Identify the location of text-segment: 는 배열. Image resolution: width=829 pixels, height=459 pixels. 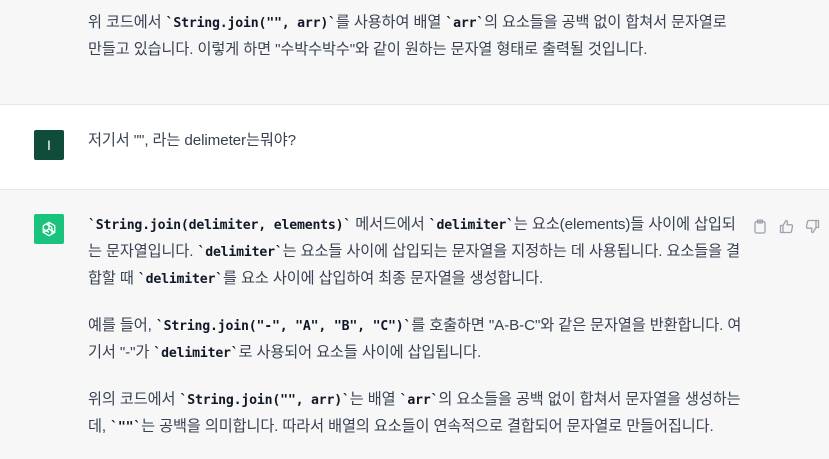
(374, 399).